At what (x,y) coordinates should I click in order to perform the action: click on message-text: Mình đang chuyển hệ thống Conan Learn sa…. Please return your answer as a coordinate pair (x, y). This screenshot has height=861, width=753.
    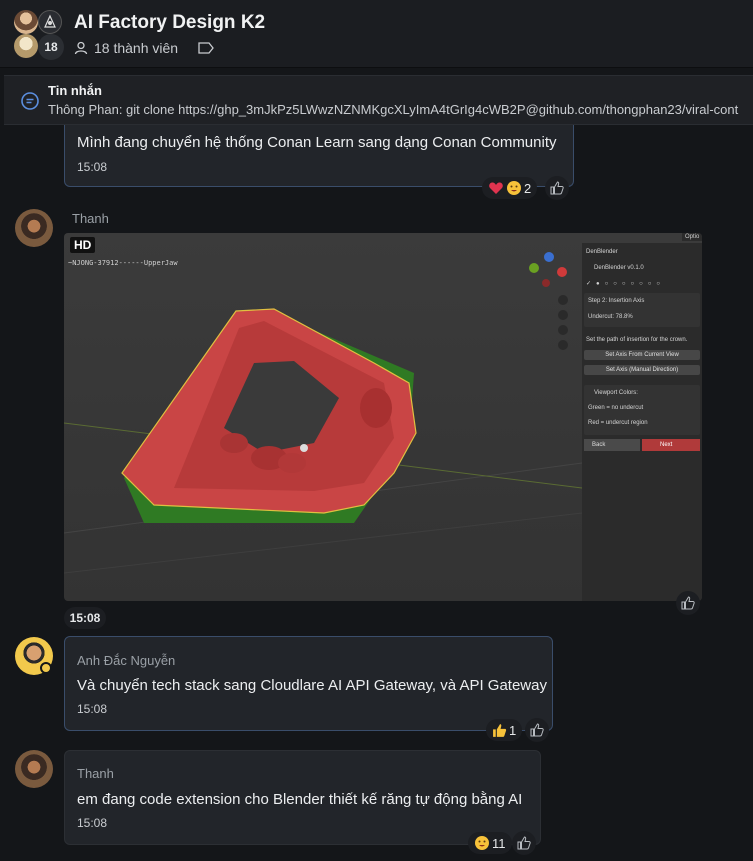
    Looking at the image, I should click on (317, 142).